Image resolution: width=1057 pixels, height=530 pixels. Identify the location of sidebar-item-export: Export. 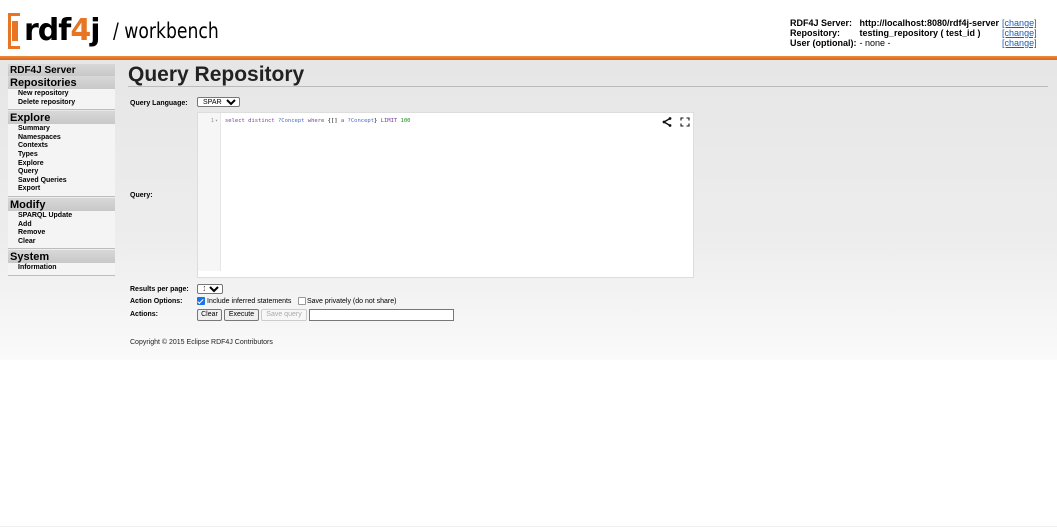
(61, 189).